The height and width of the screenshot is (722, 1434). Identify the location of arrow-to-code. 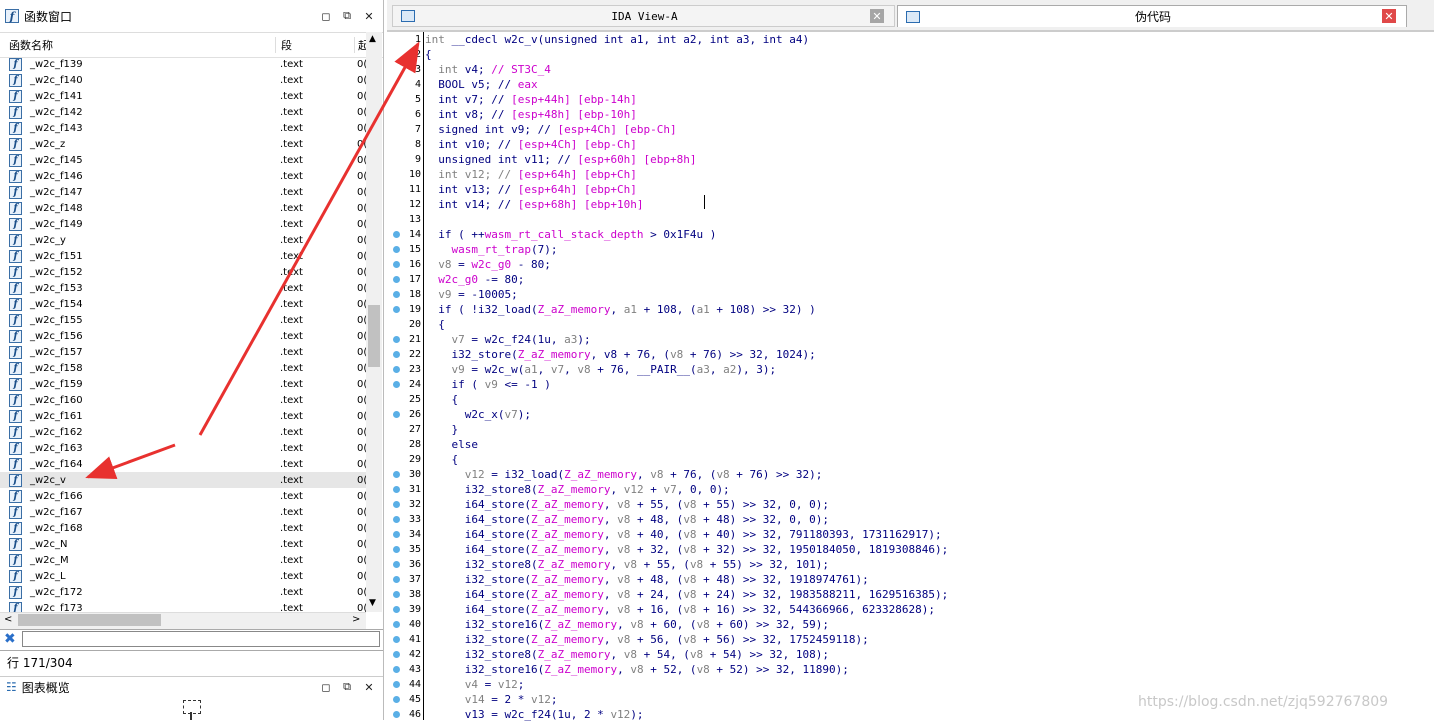
(309, 238).